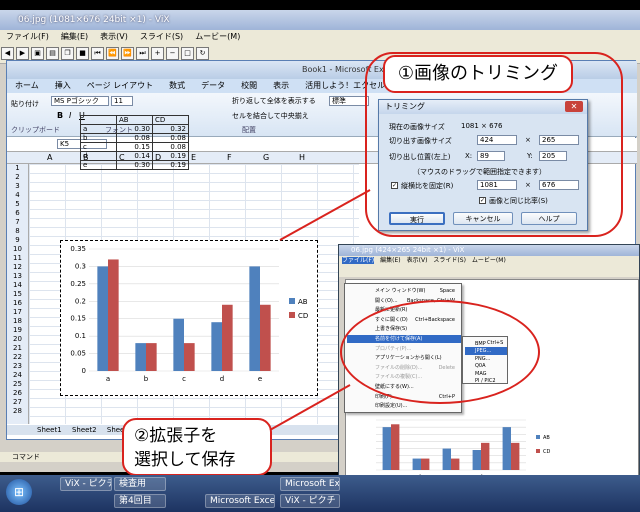  I want to click on taskbar-item-doc: 検査用, so click(140, 484).